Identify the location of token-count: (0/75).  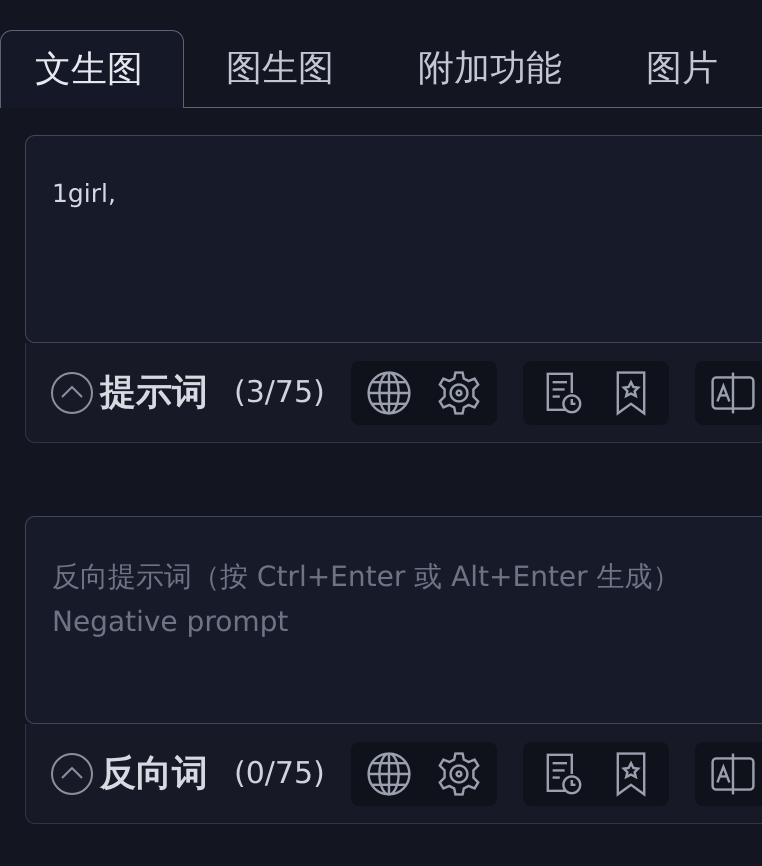
(279, 773).